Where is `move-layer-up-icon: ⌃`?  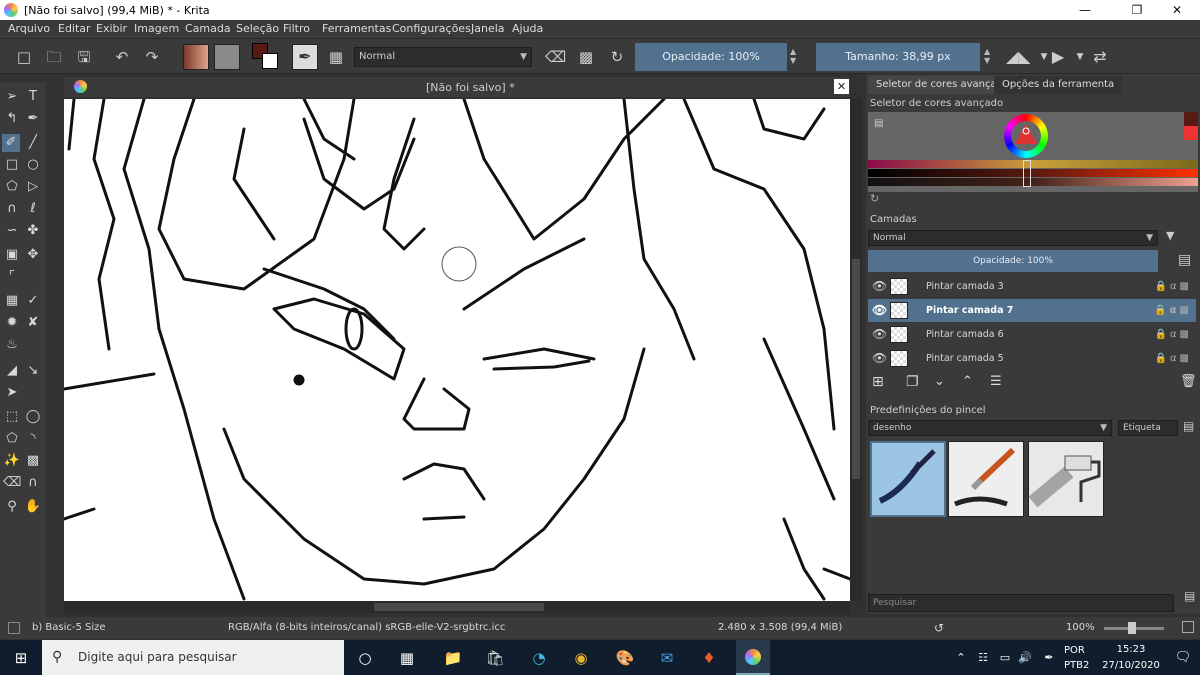
move-layer-up-icon: ⌃ is located at coordinates (967, 381).